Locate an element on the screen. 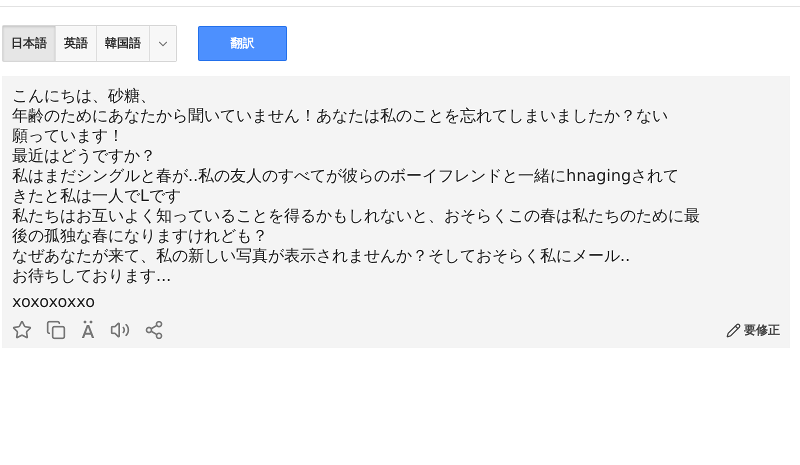  signature-text: xoxoxoxxo is located at coordinates (54, 302).